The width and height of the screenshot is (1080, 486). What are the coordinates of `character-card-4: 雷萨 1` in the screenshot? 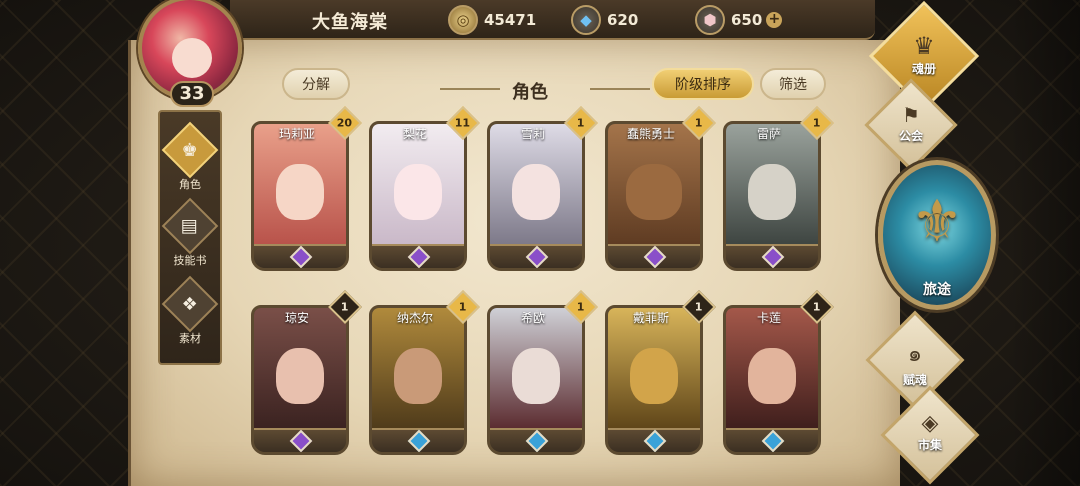 It's located at (778, 188).